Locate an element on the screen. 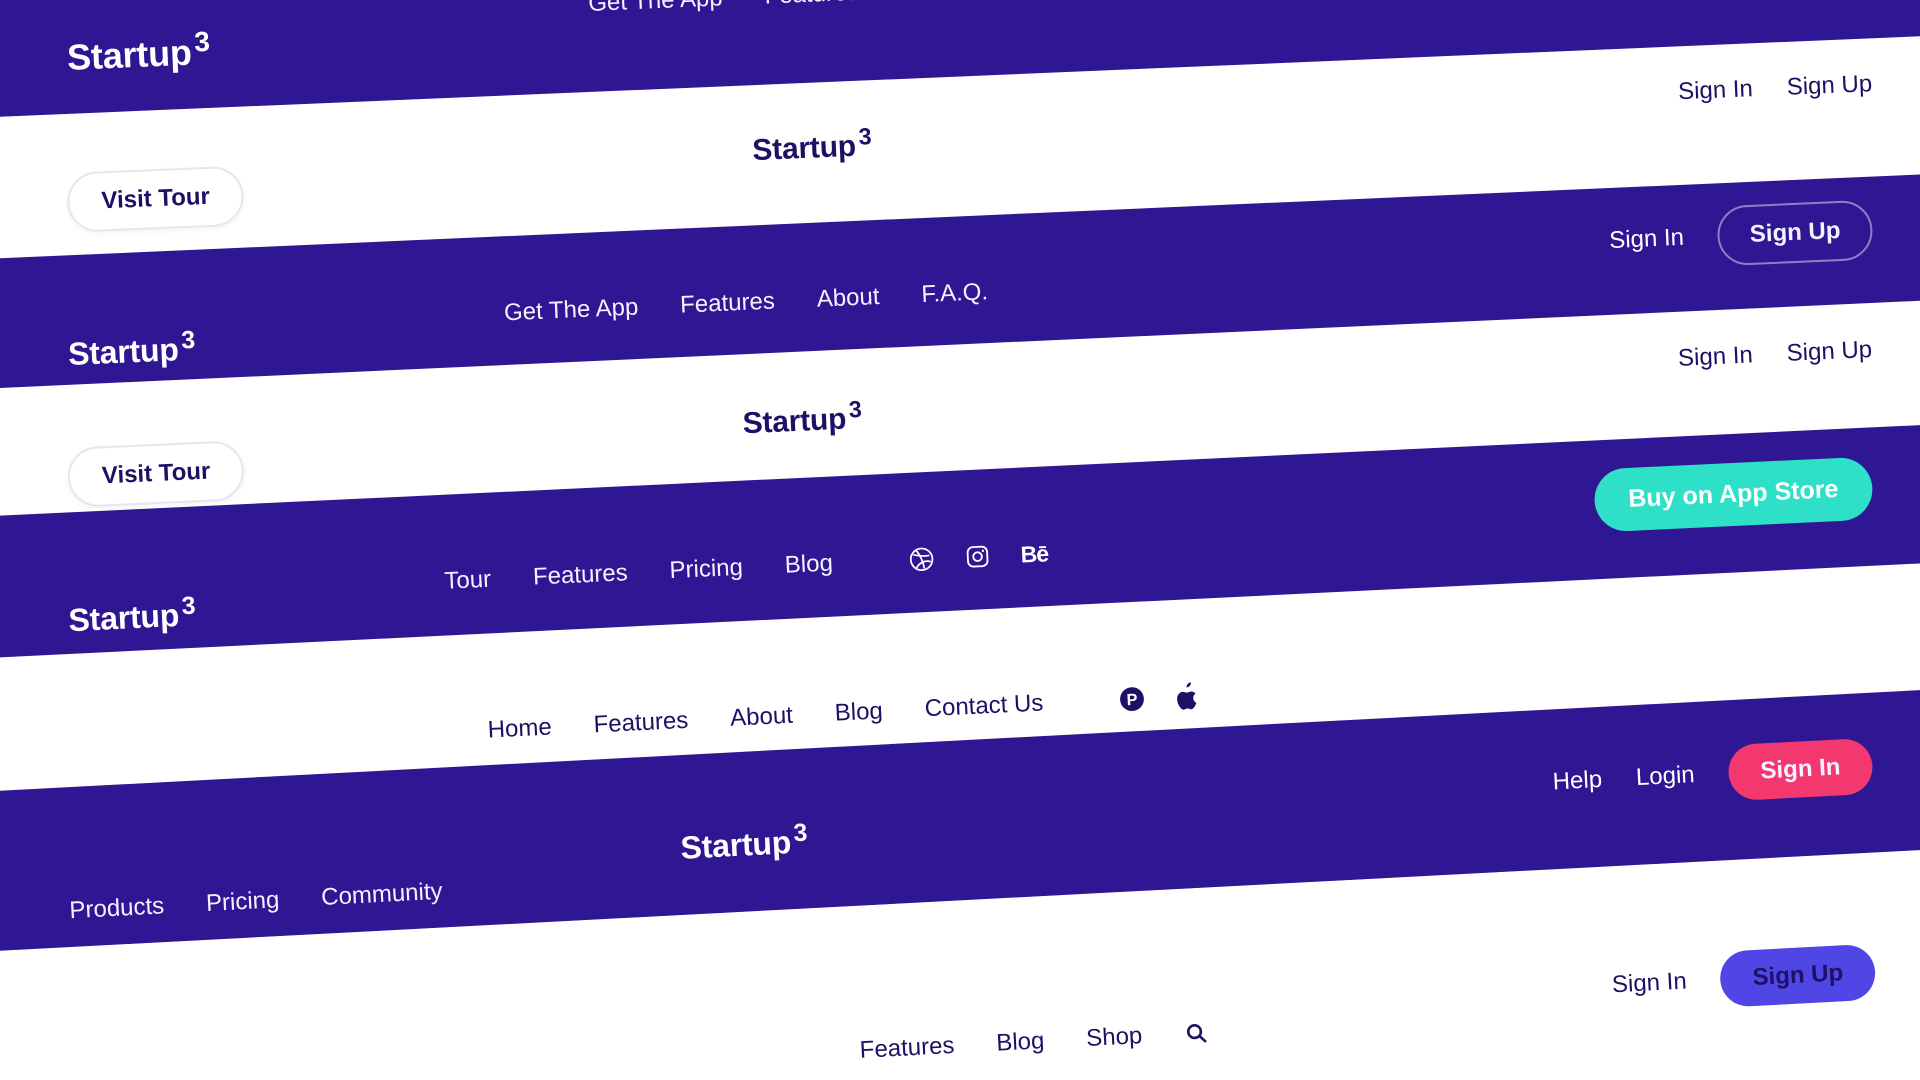  nav-actions-5: Buy on App Store is located at coordinates (1733, 494).